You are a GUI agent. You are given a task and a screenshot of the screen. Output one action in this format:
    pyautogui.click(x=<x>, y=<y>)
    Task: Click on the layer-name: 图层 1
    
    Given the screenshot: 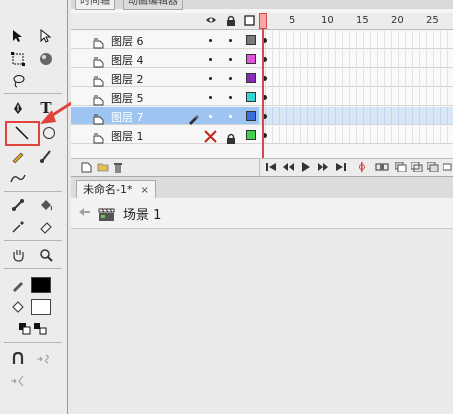 What is the action you would take?
    pyautogui.click(x=127, y=136)
    